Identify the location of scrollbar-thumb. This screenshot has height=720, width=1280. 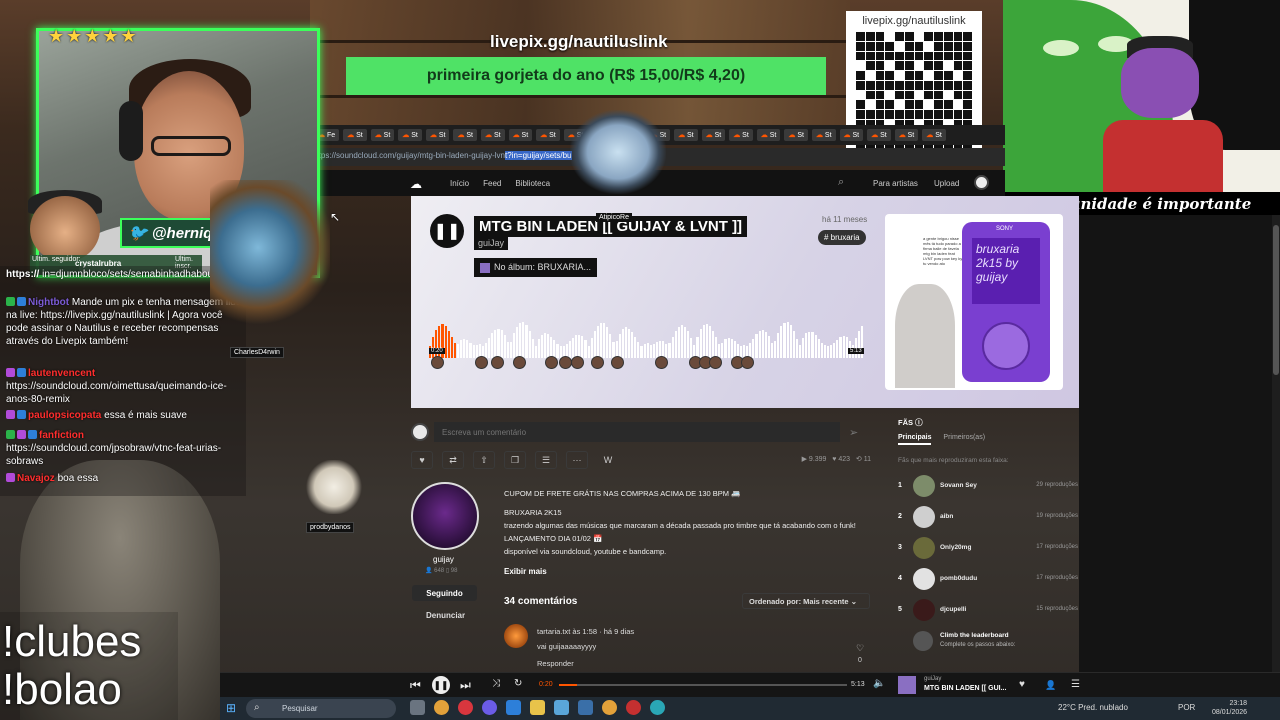
(1276, 300).